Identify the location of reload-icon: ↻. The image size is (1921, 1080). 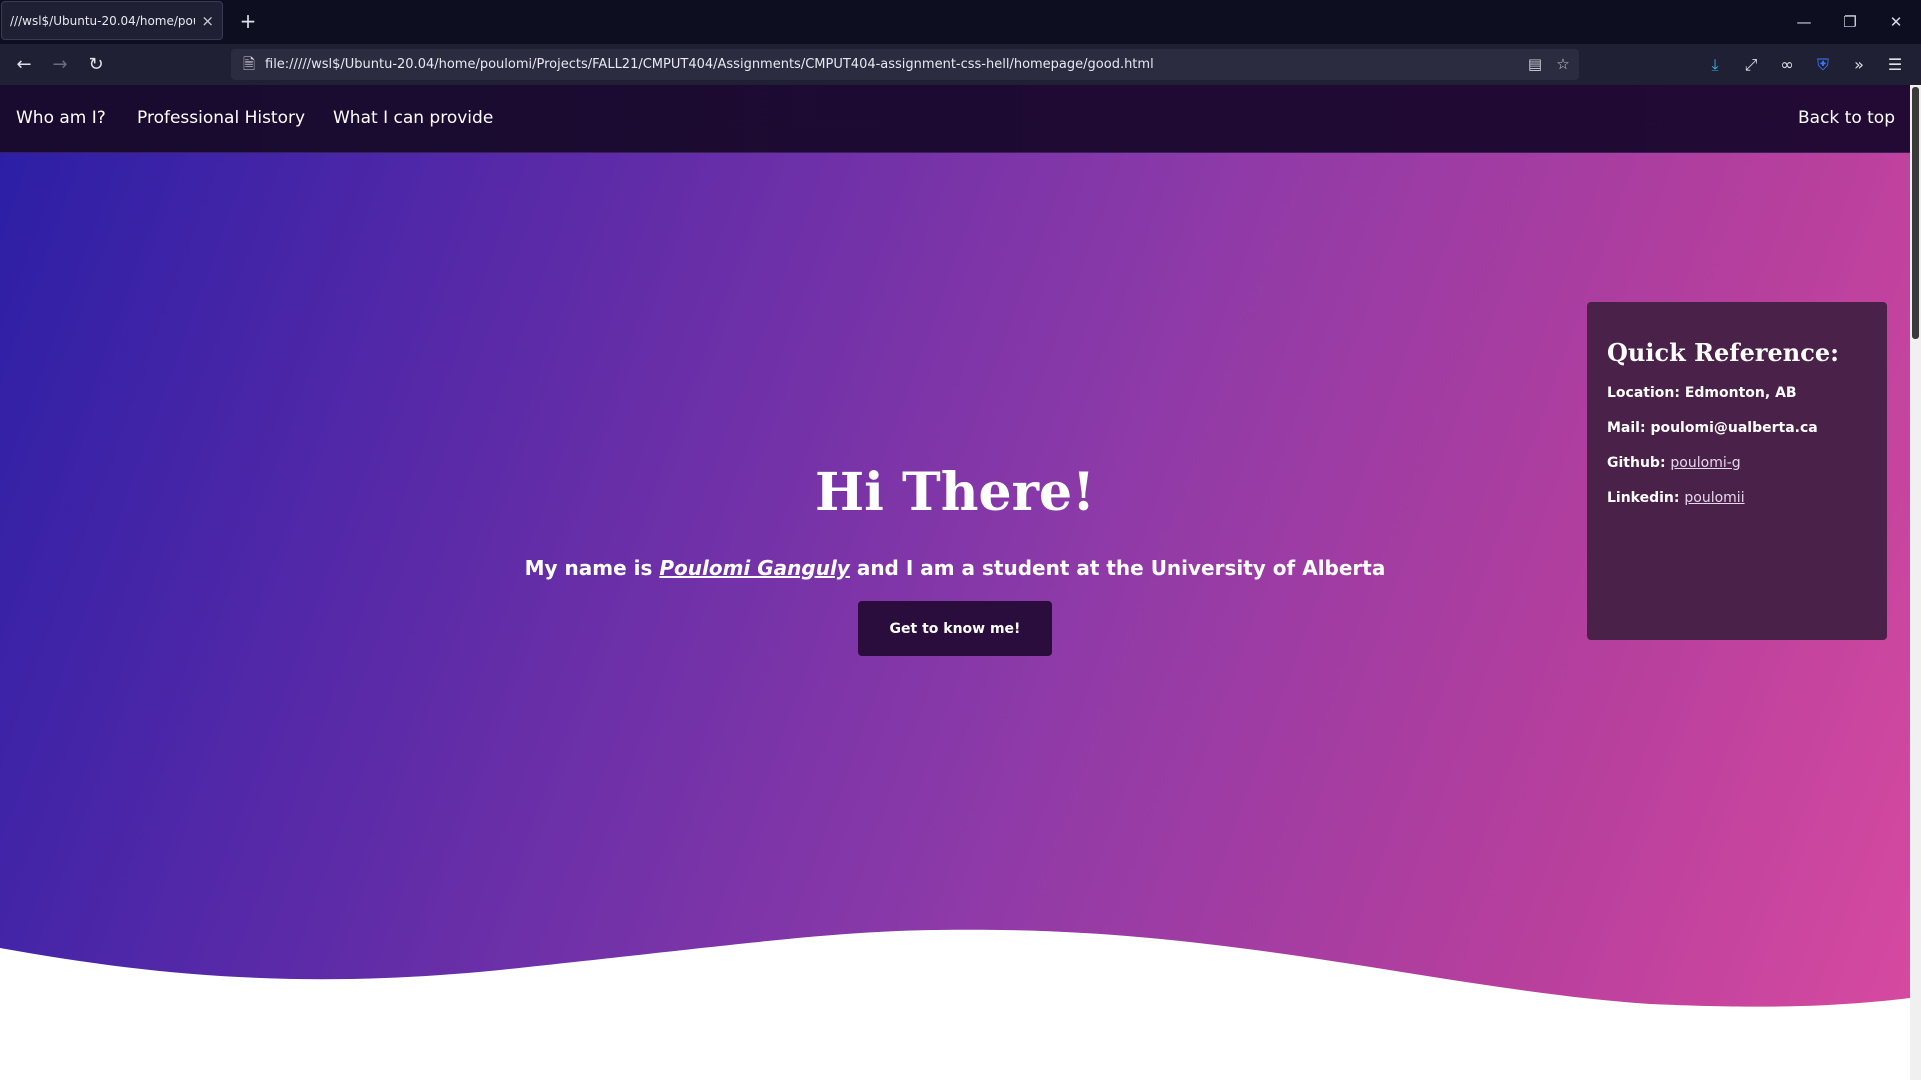
(96, 65).